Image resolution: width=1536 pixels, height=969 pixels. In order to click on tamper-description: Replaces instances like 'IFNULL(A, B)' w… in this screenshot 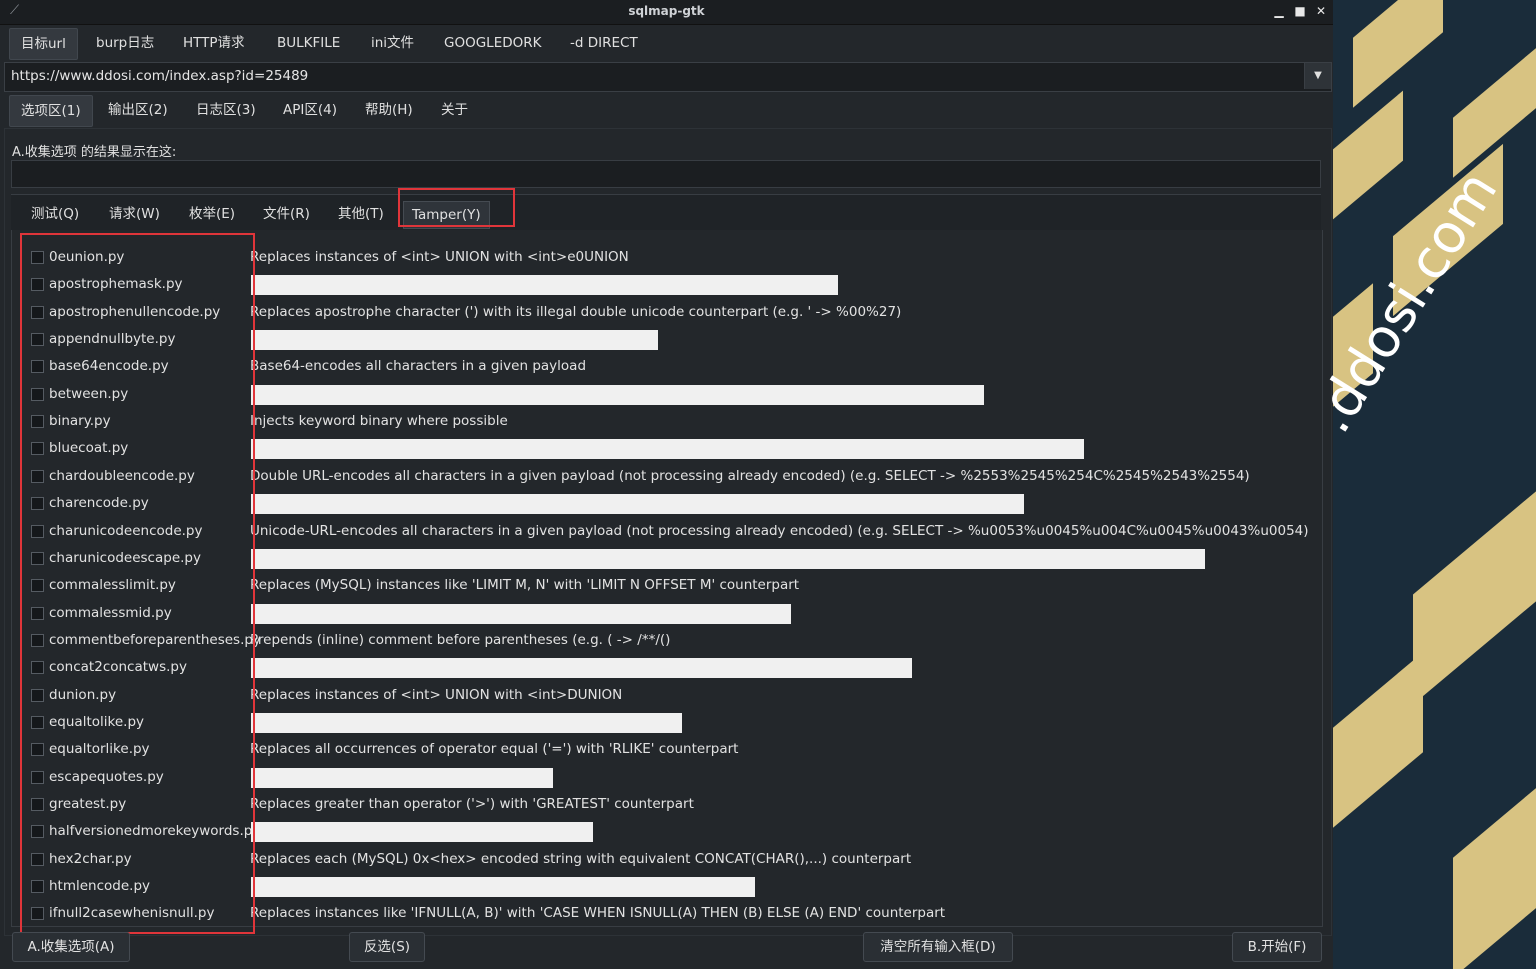, I will do `click(598, 913)`.